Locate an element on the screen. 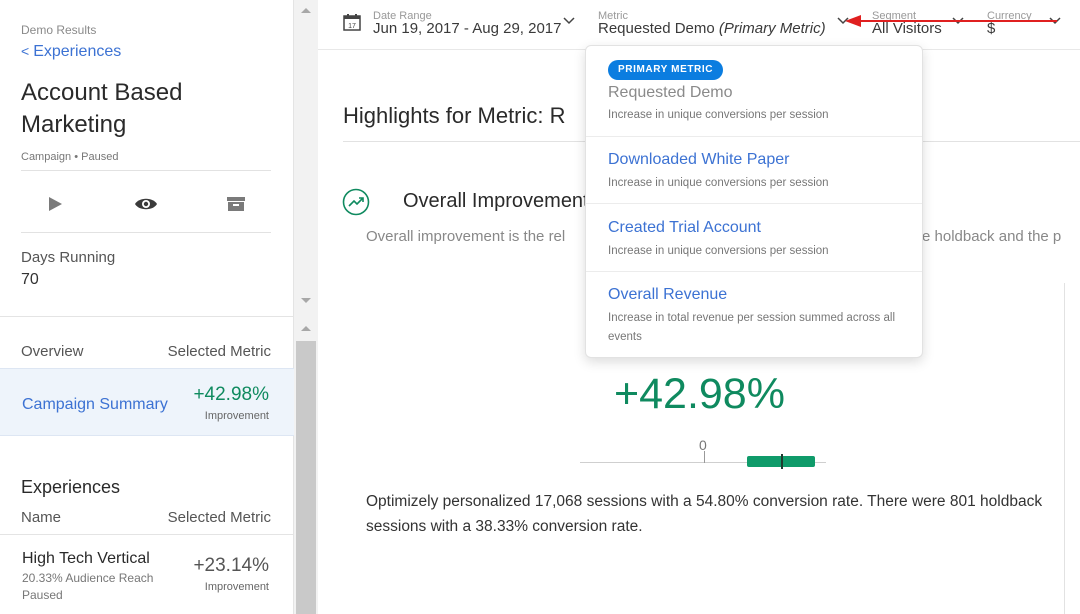 This screenshot has height=614, width=1080. metric-value: Requested Demo (Primary Metric) is located at coordinates (712, 28).